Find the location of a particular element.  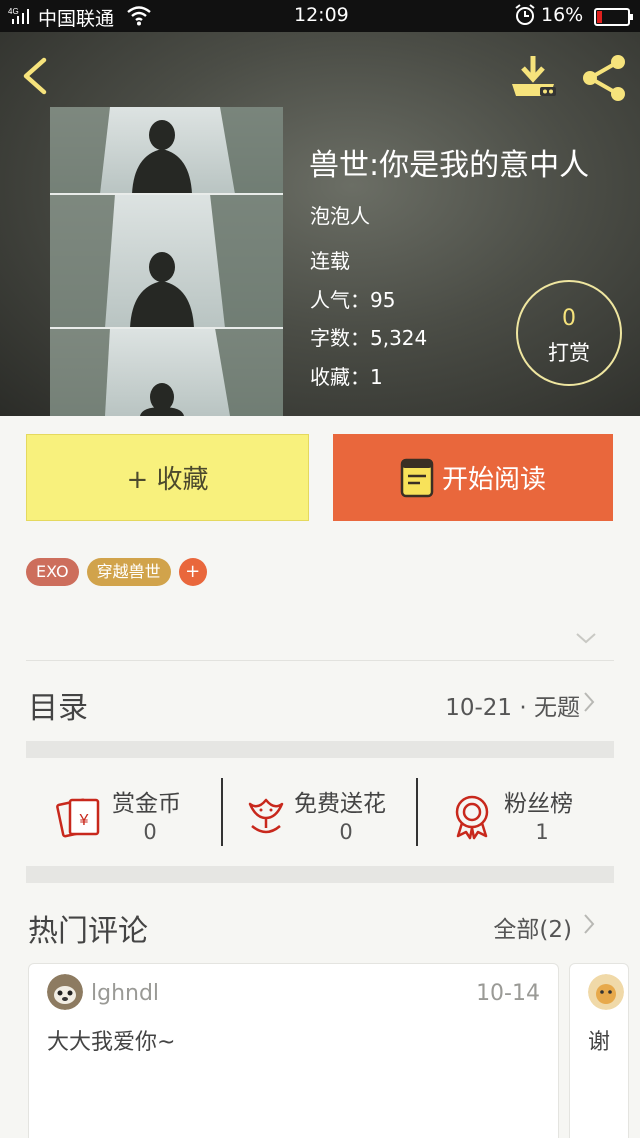

comment-text: 大大我爱你~ is located at coordinates (111, 1042).